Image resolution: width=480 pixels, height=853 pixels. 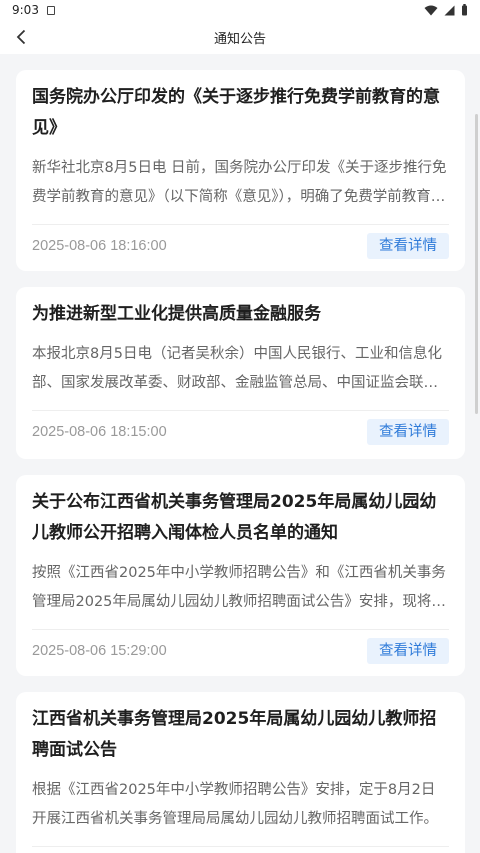 I want to click on top-navigation-bar: 通知公告, so click(x=240, y=37).